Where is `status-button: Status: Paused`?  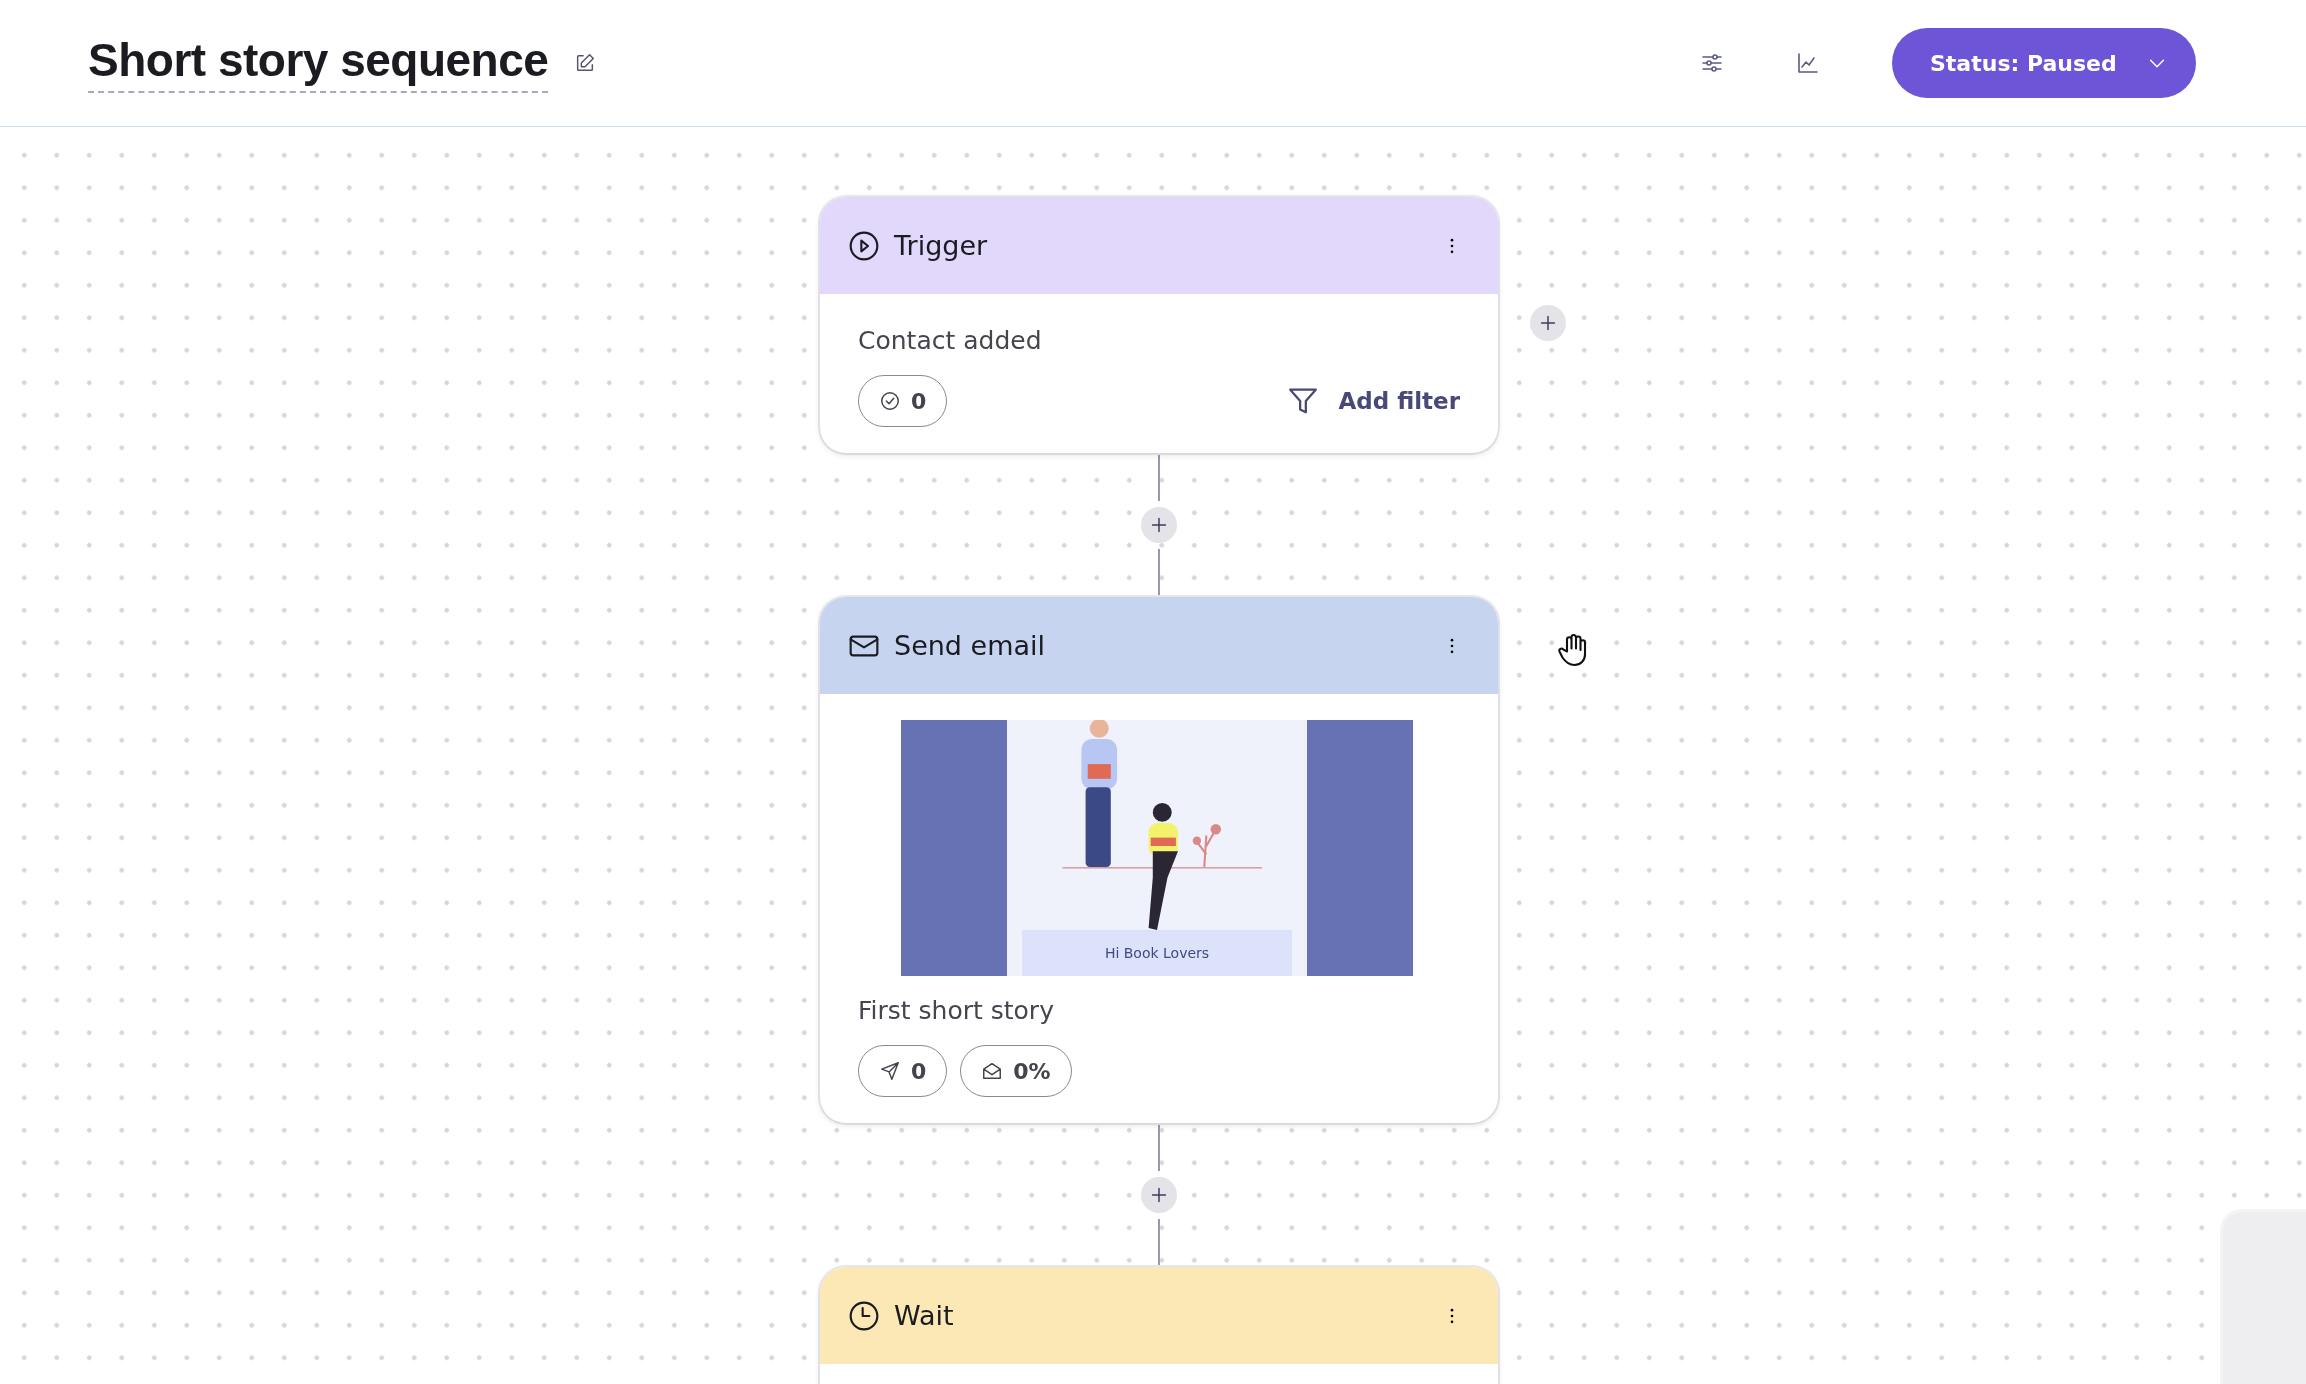
status-button: Status: Paused is located at coordinates (2044, 63).